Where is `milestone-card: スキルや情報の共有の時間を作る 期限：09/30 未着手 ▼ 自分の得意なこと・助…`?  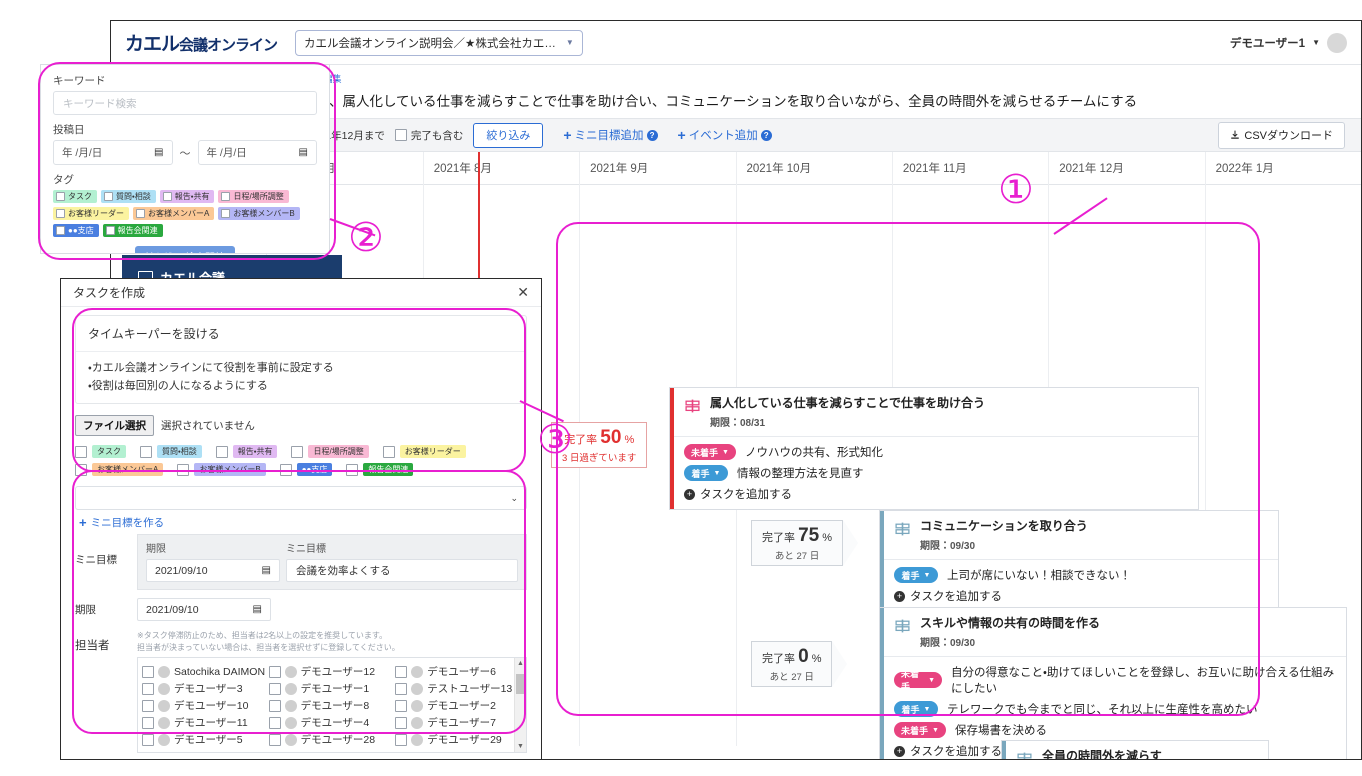 milestone-card: スキルや情報の共有の時間を作る 期限：09/30 未着手 ▼ 自分の得意なこと・助… is located at coordinates (1113, 683).